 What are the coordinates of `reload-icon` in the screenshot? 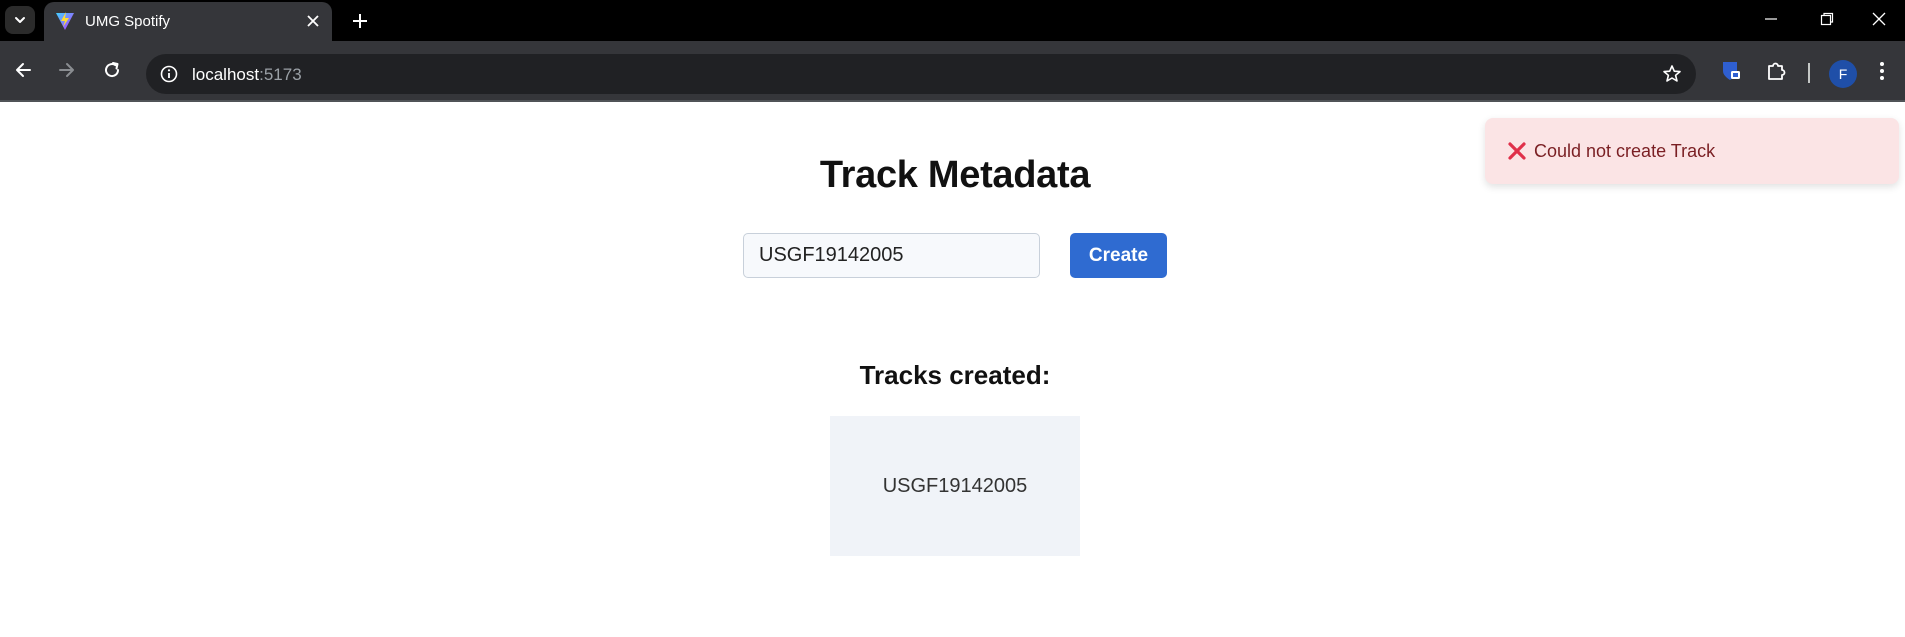 It's located at (112, 70).